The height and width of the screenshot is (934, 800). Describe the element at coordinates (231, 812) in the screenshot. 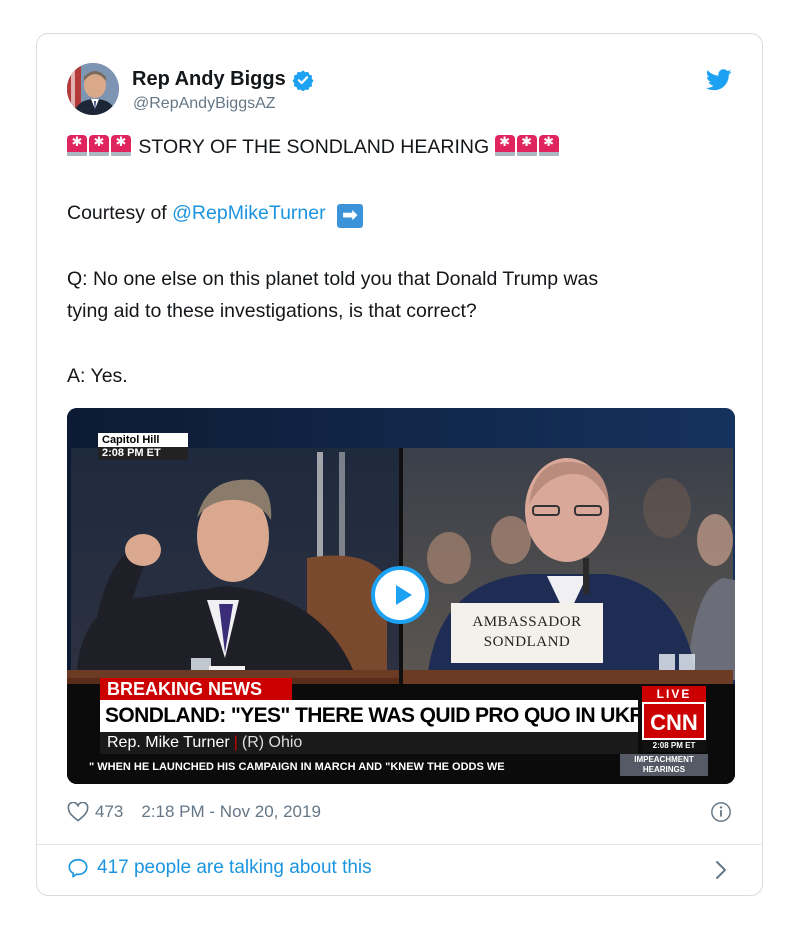

I see `tweet-timestamp: 2:18 PM - Nov 20, 2019` at that location.